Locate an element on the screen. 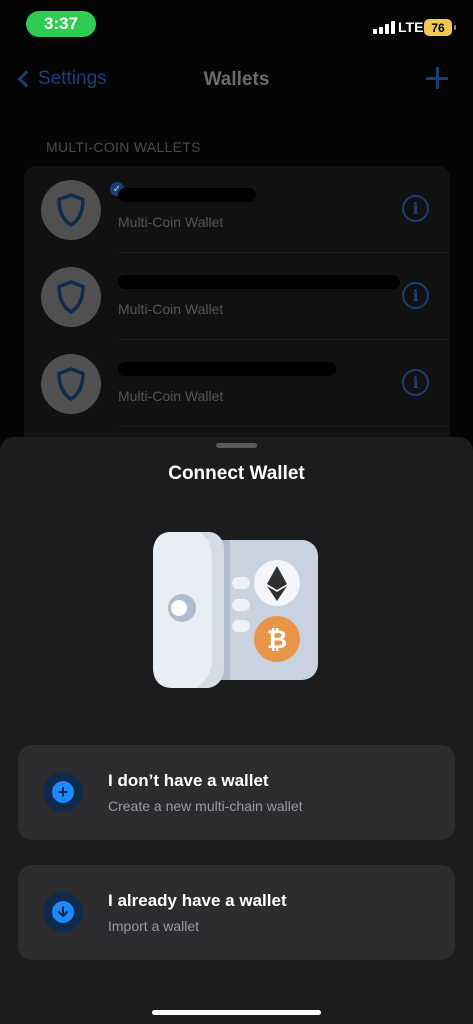 This screenshot has width=473, height=1024. battery-icon: 76 is located at coordinates (440, 27).